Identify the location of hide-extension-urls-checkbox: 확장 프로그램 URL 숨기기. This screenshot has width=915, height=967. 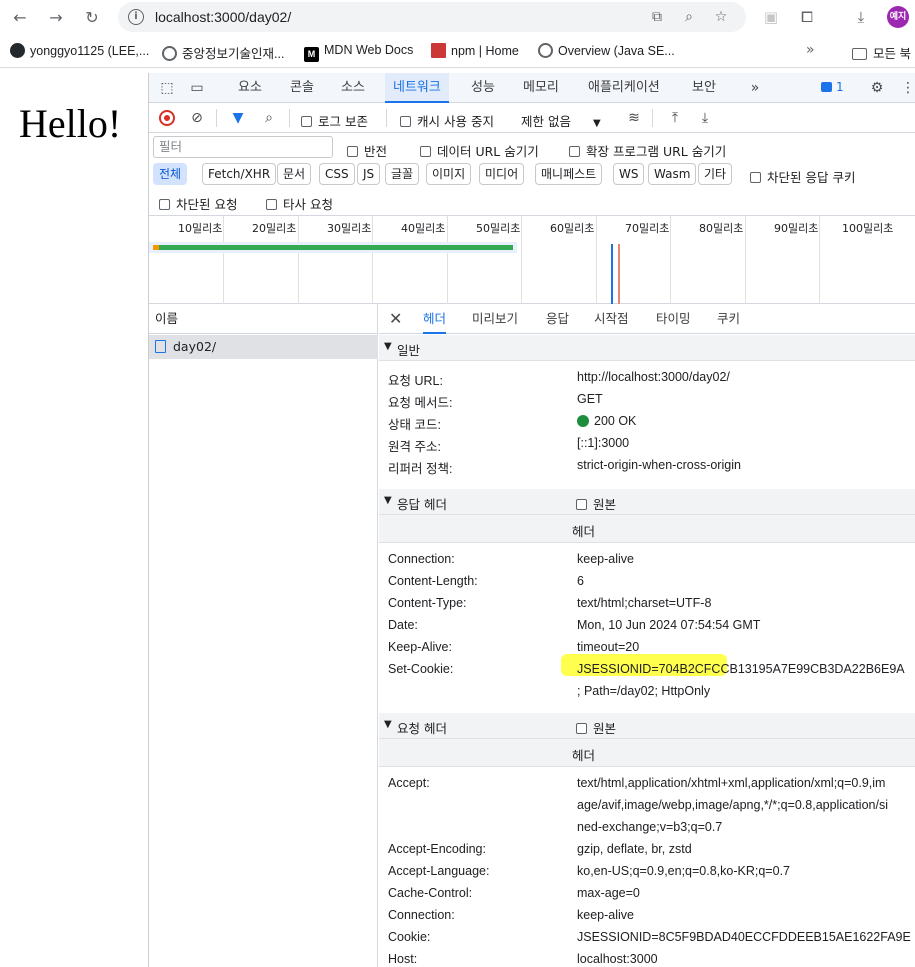
(647, 150).